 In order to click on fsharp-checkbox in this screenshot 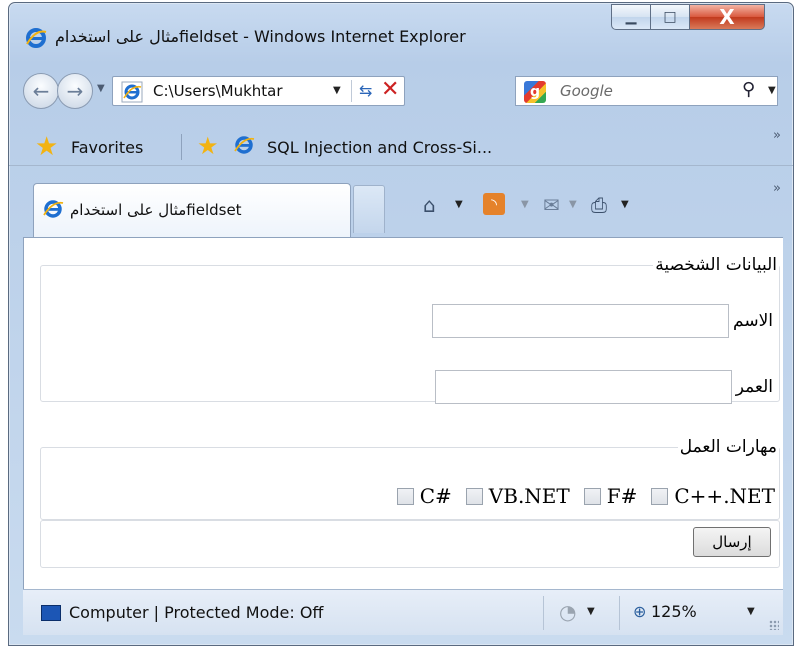, I will do `click(592, 496)`.